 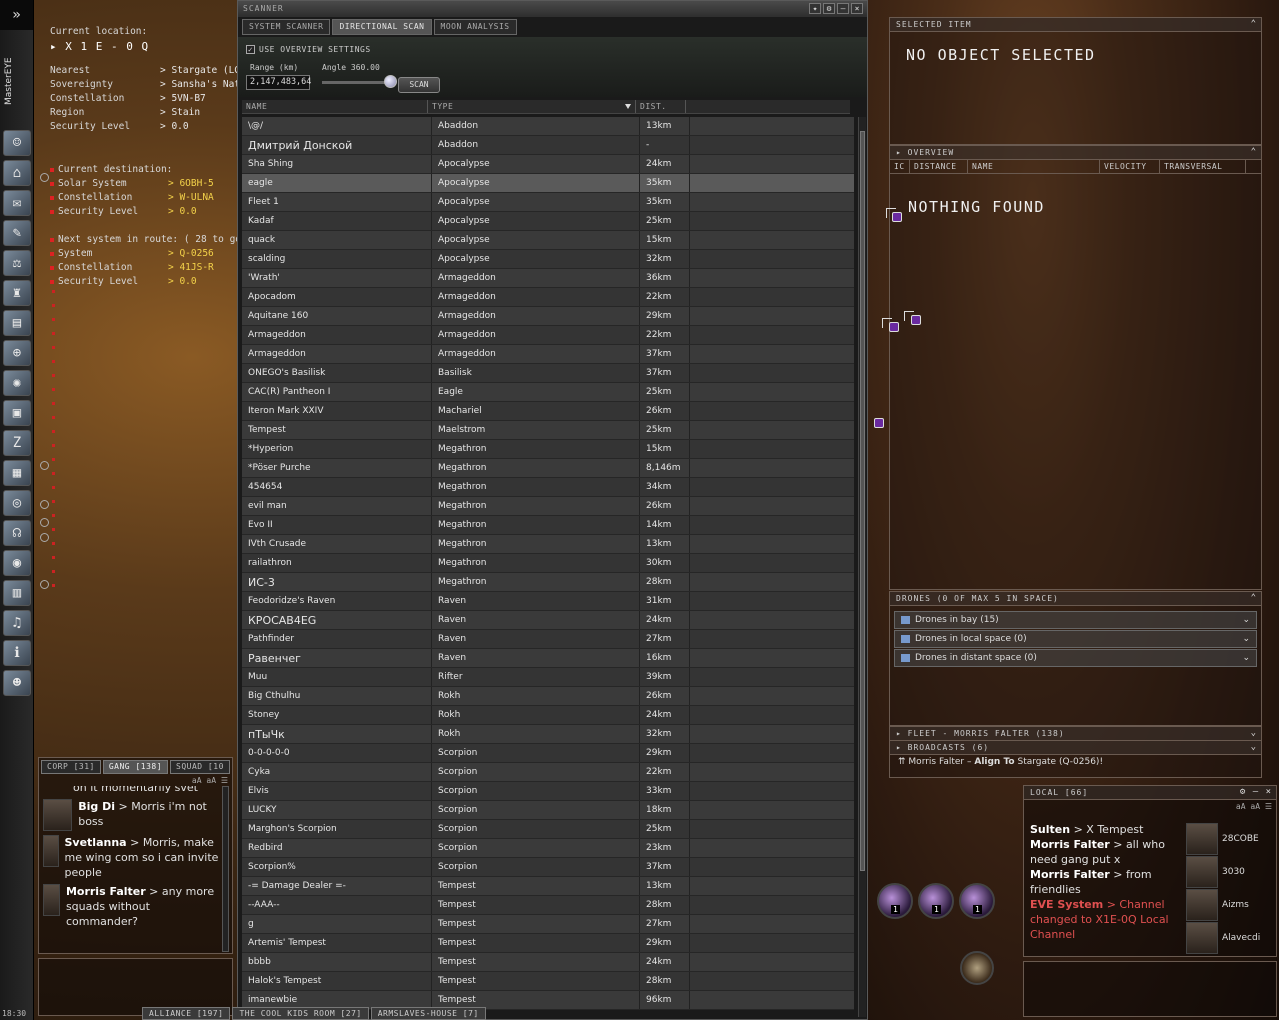 What do you see at coordinates (1075, 639) in the screenshot?
I see `drone-group: Drones in local space (0) ⌄` at bounding box center [1075, 639].